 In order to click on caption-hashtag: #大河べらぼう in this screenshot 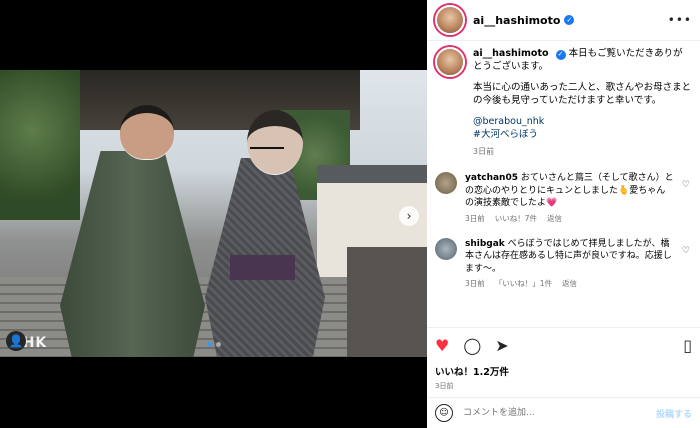, I will do `click(582, 134)`.